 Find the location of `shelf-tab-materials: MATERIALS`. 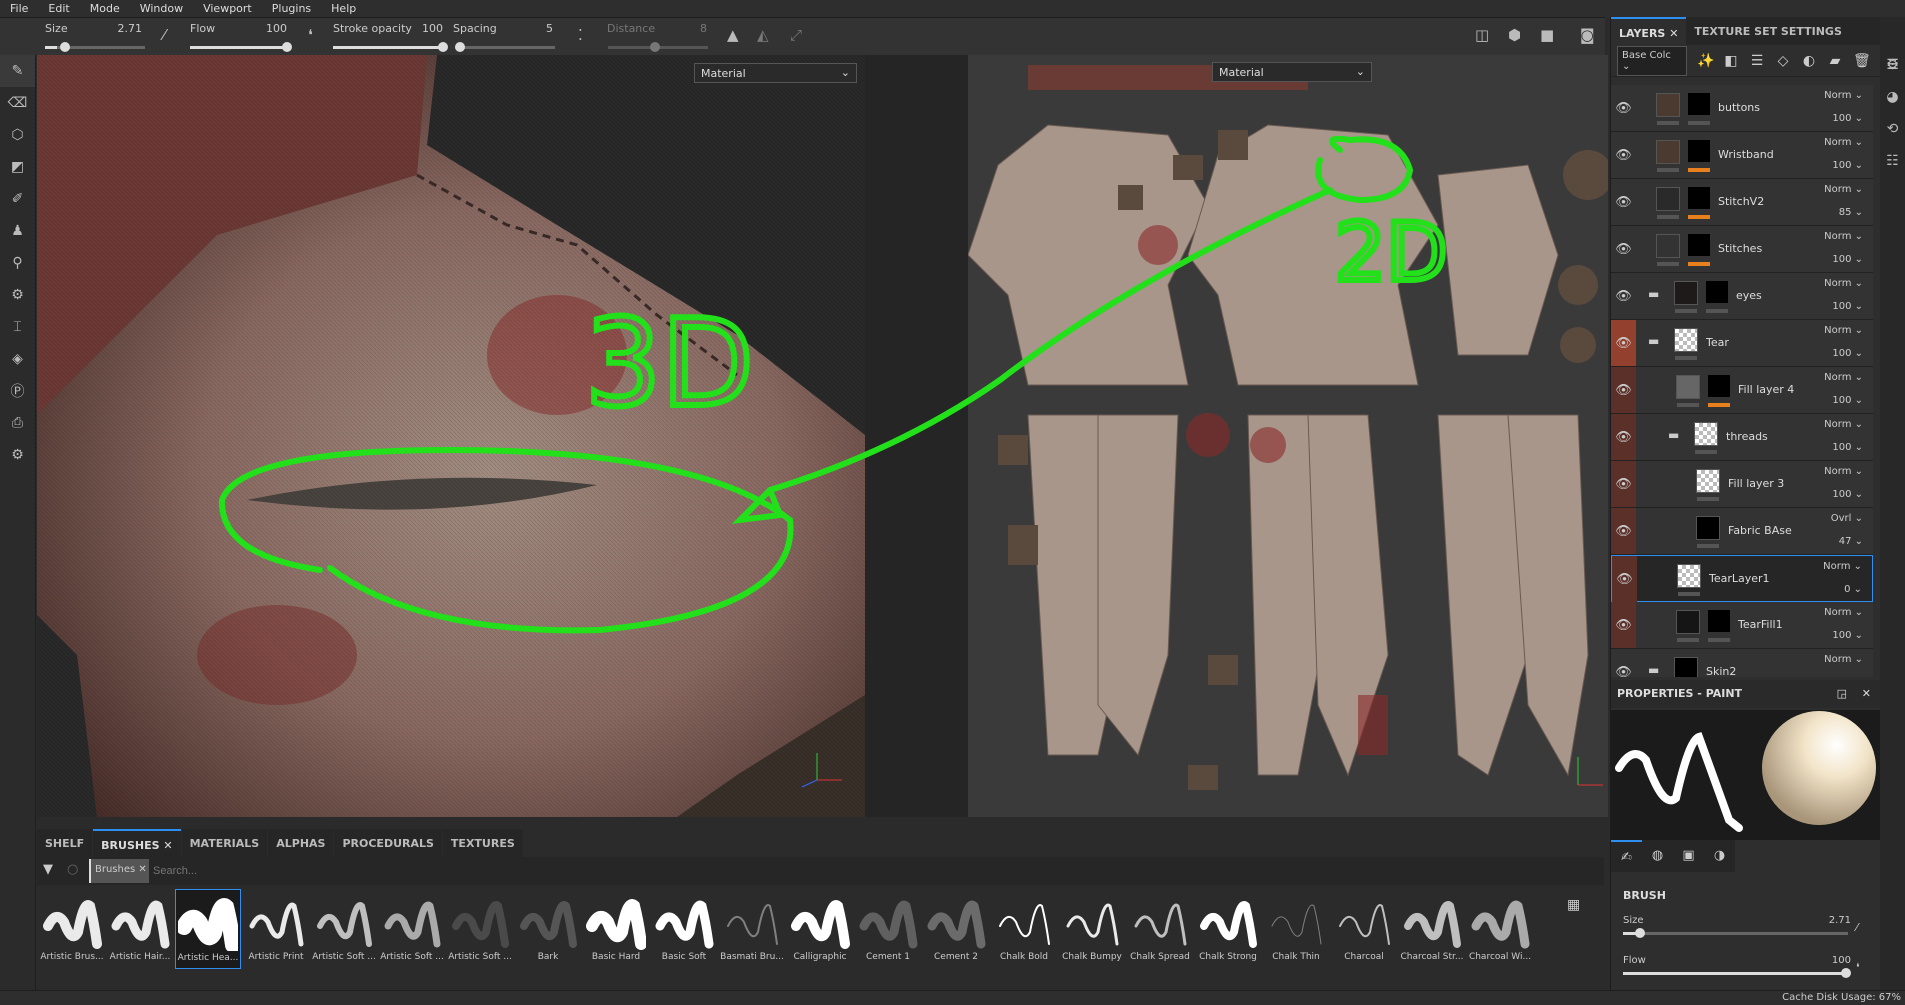

shelf-tab-materials: MATERIALS is located at coordinates (224, 843).